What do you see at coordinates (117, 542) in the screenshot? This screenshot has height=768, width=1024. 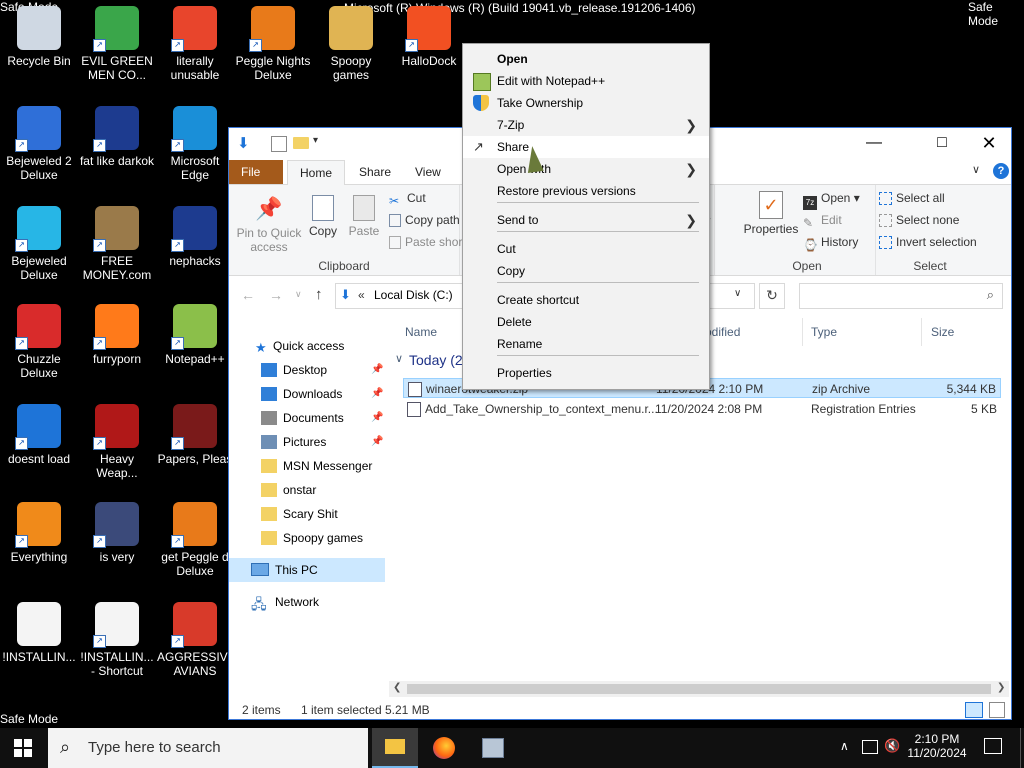 I see `desktop-icon: ↗ is very` at bounding box center [117, 542].